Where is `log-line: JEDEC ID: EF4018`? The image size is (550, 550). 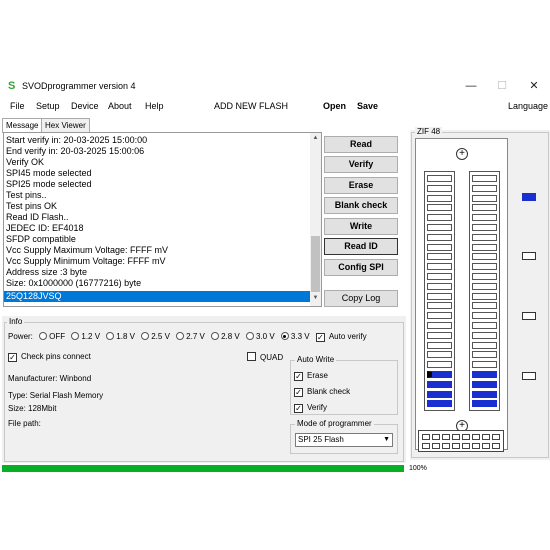
log-line: JEDEC ID: EF4018 is located at coordinates (45, 228).